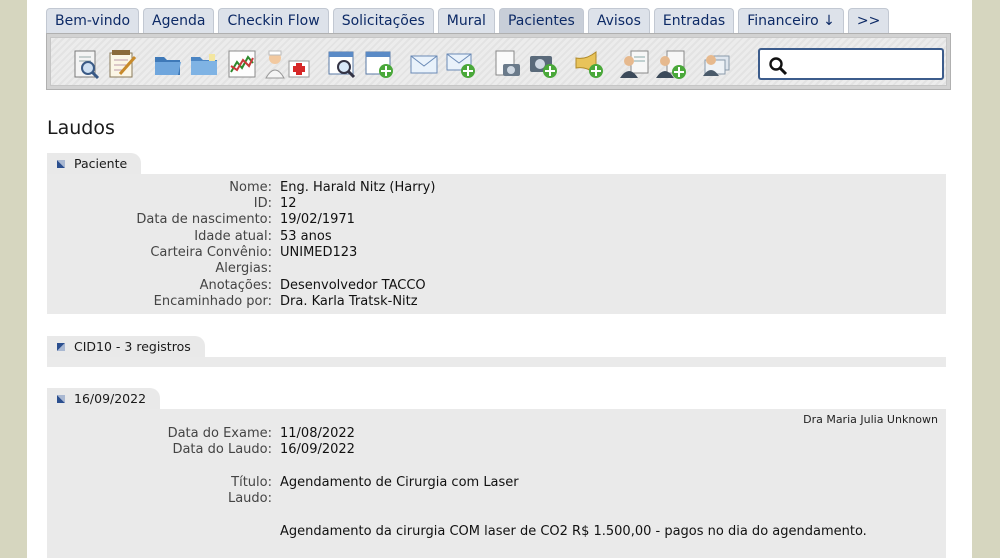 This screenshot has height=558, width=1000. I want to click on patient-row-referred-by: Encaminhado por: Dra. Karla Tratsk-Nitz, so click(496, 302).